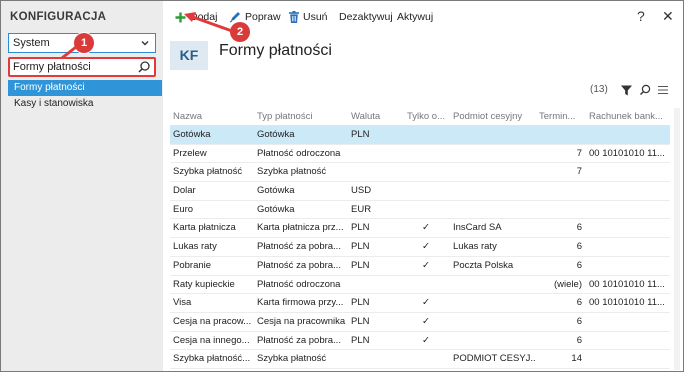  Describe the element at coordinates (85, 104) in the screenshot. I see `sidebar-item-kasy-i-stanowiska: Kasy i stanowiska` at that location.